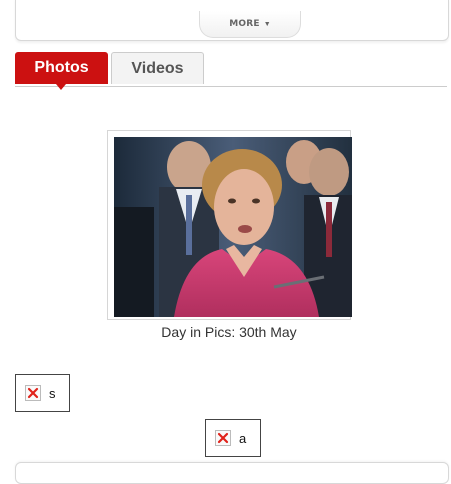 The height and width of the screenshot is (484, 451). I want to click on more-button: MORE ▼, so click(250, 24).